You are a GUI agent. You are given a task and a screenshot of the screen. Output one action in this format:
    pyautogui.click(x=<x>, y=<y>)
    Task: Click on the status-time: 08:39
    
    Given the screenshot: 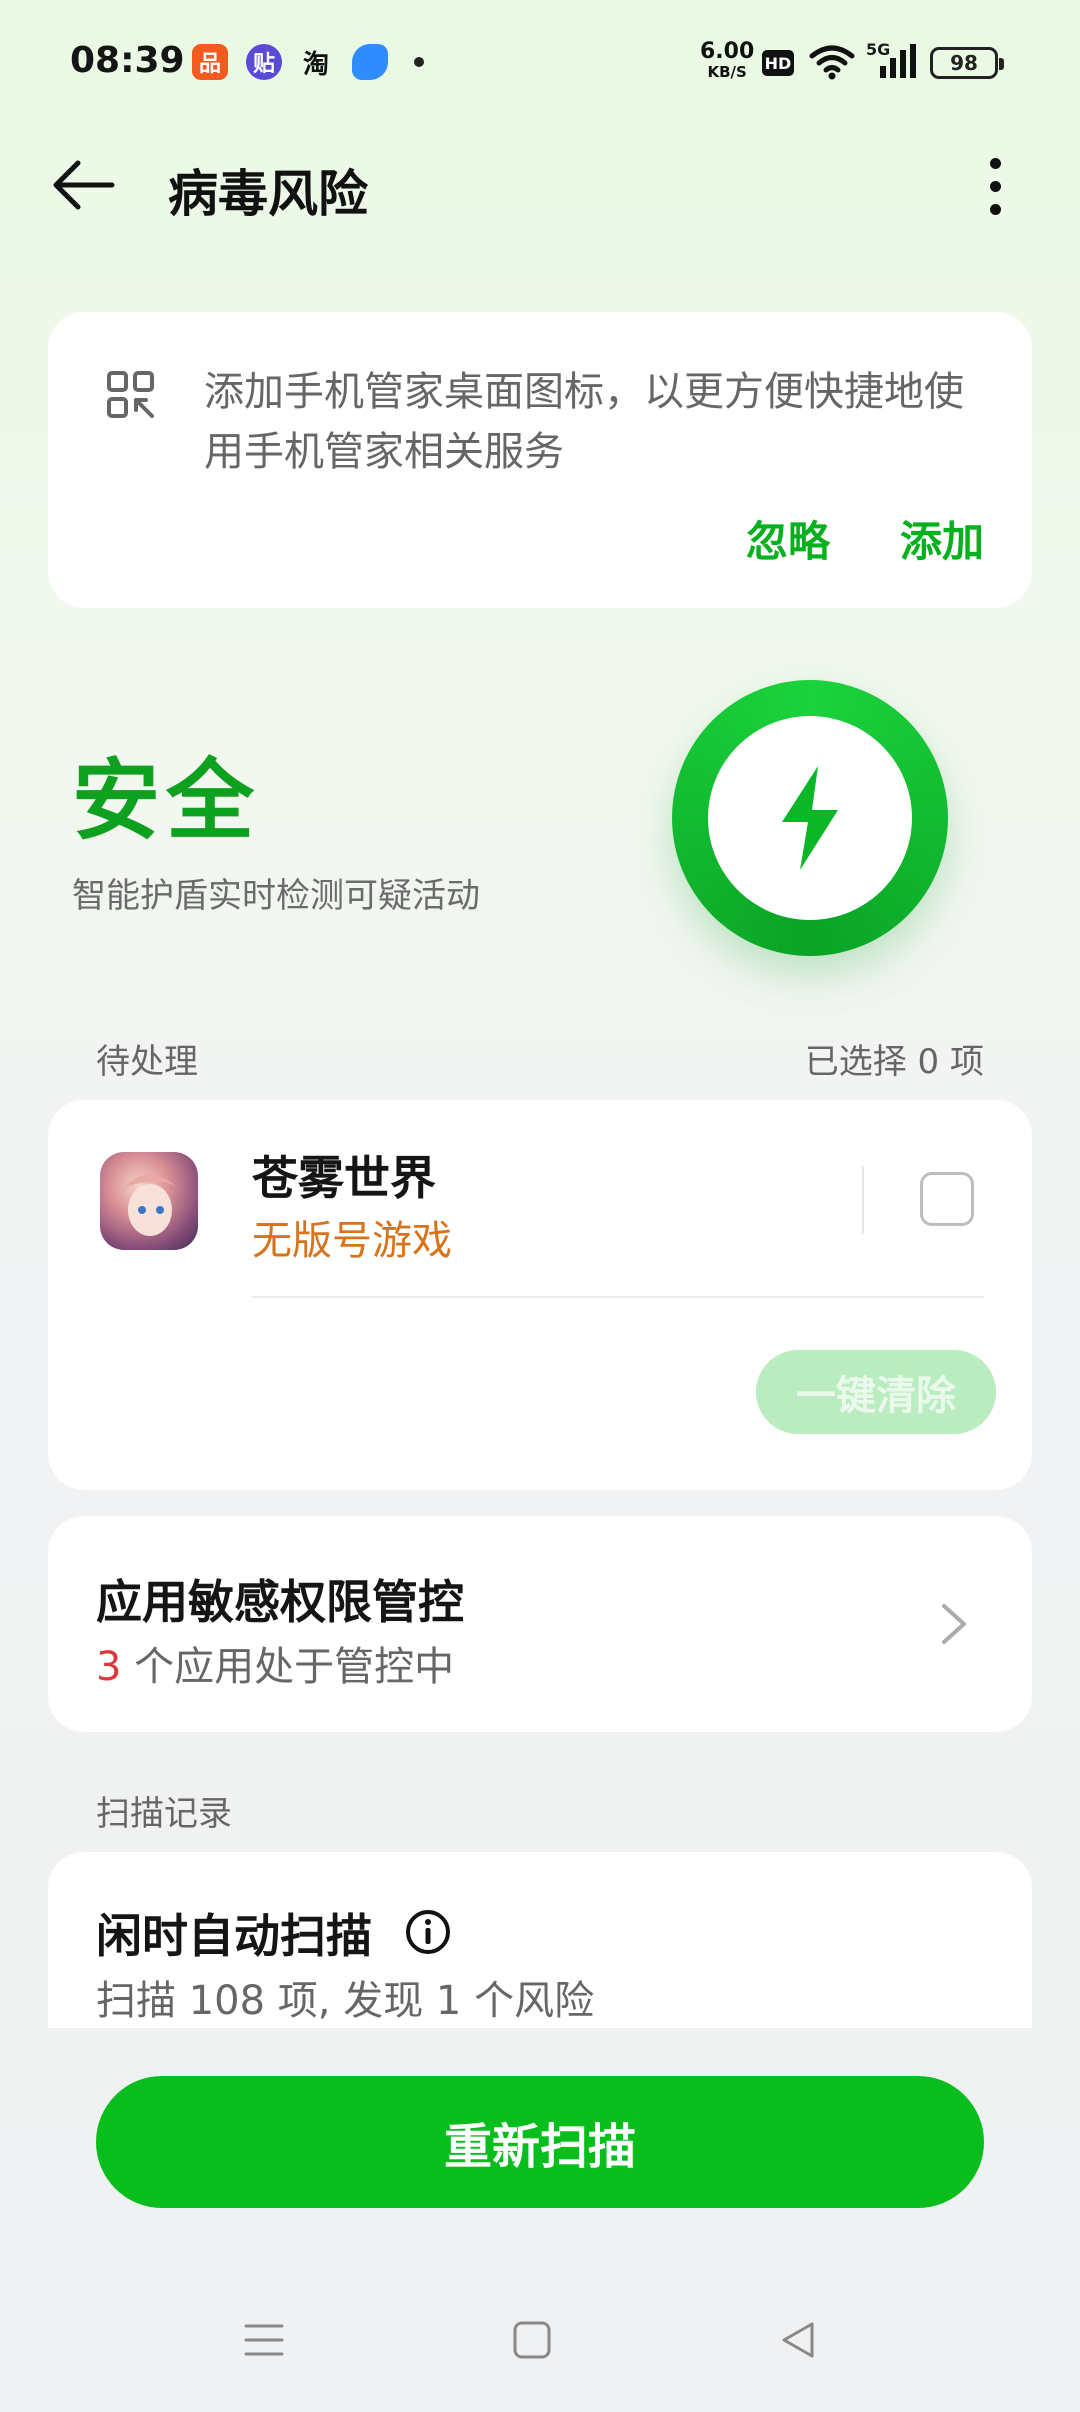 What is the action you would take?
    pyautogui.click(x=127, y=60)
    